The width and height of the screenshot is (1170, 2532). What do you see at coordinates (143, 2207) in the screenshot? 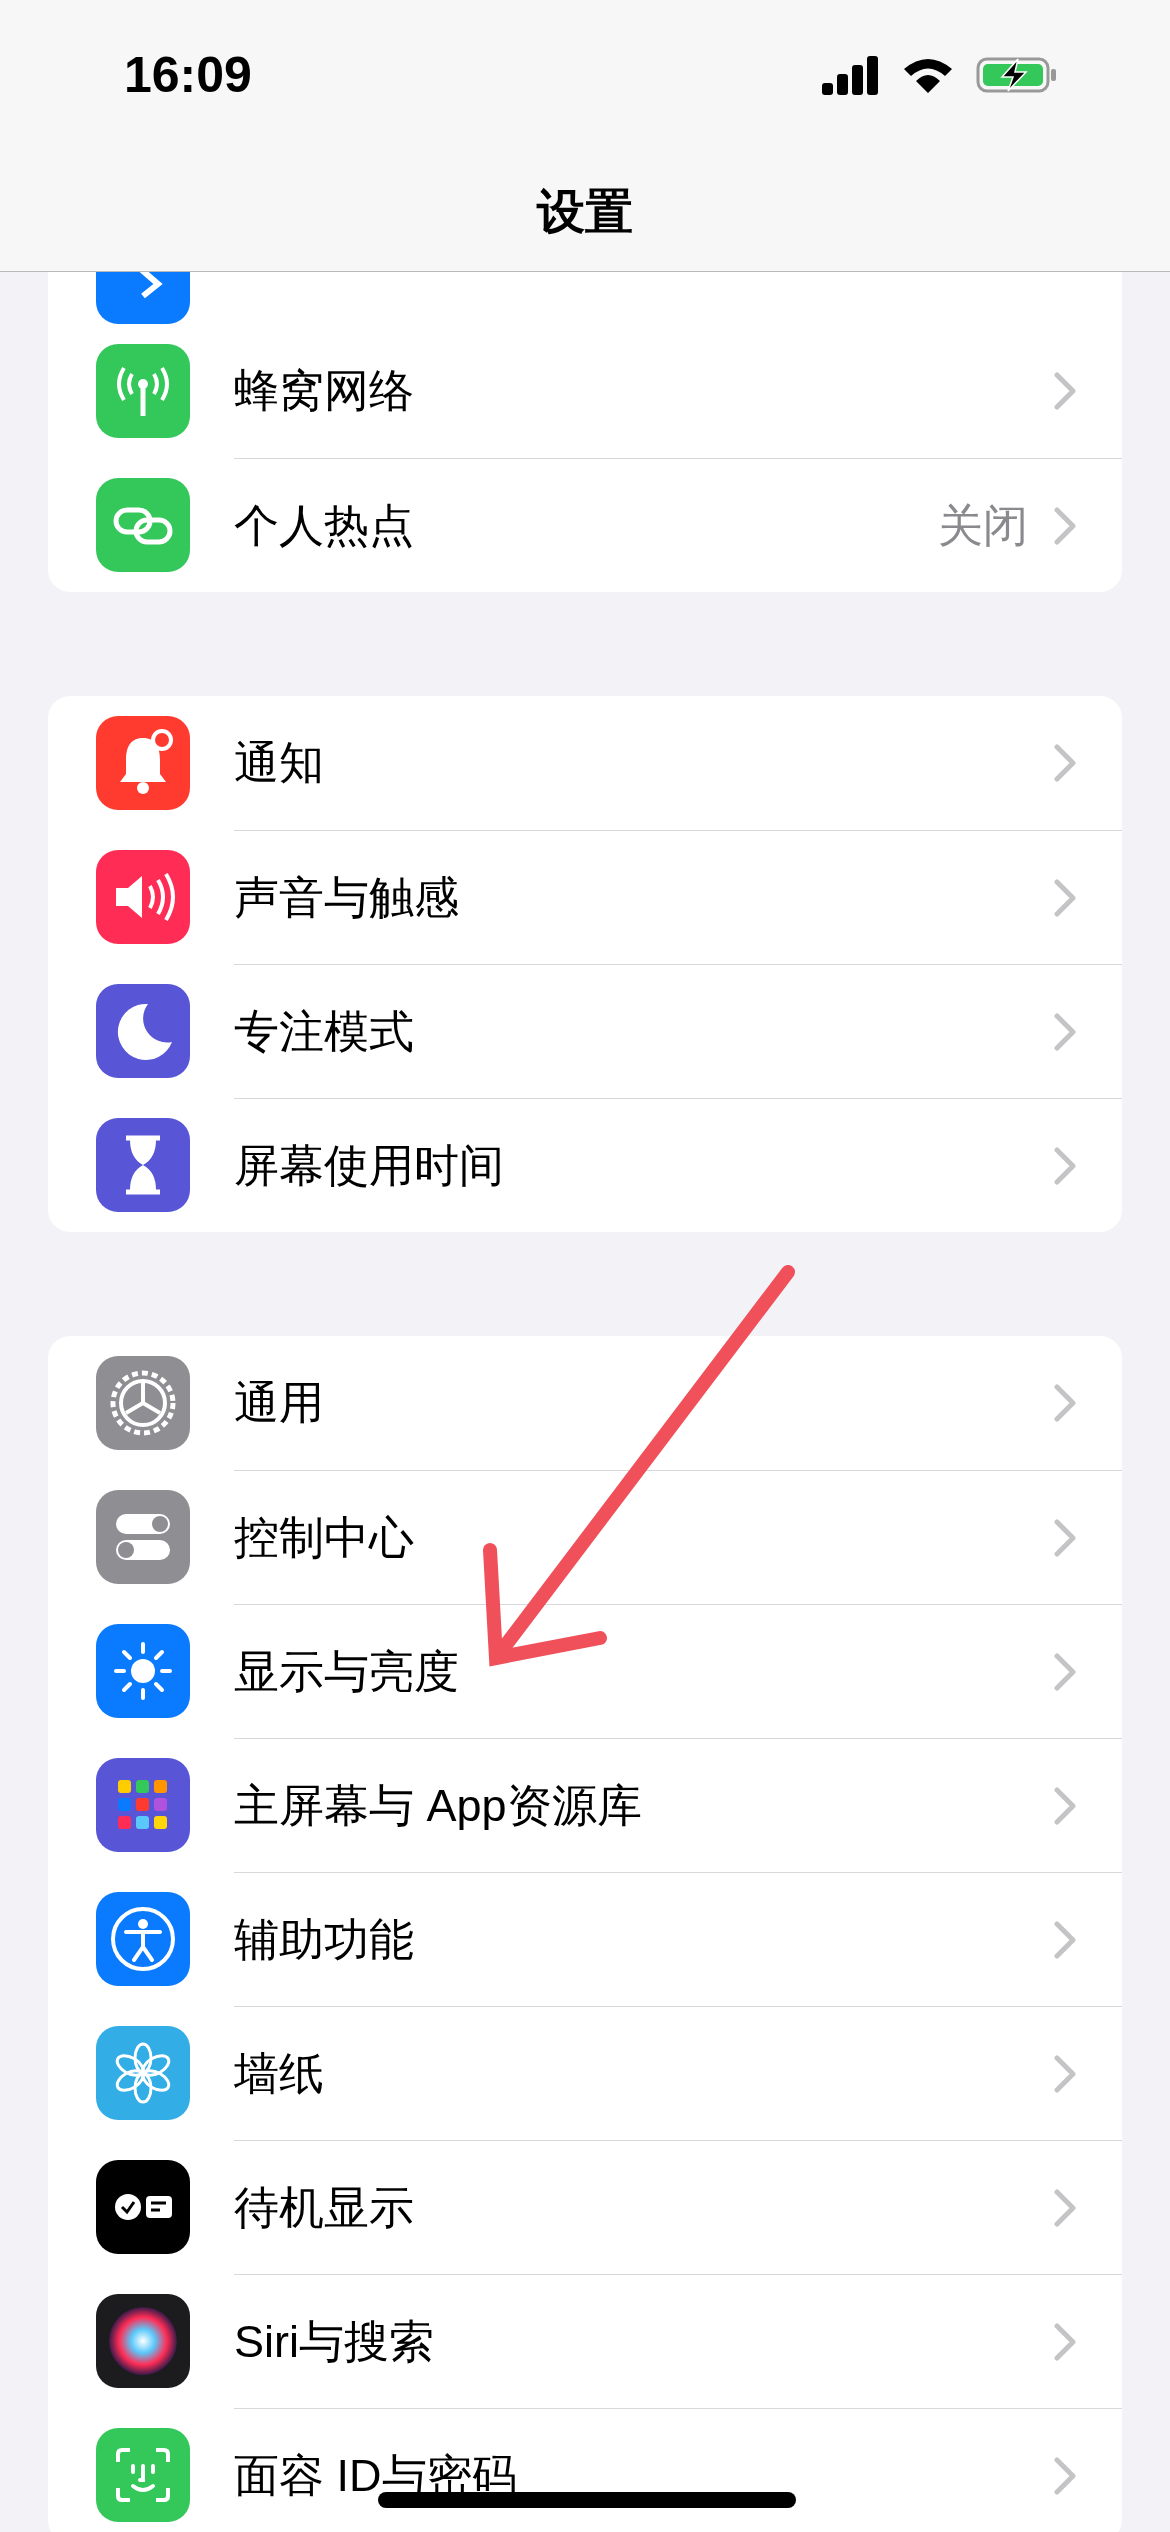
I see `clock-card-icon` at bounding box center [143, 2207].